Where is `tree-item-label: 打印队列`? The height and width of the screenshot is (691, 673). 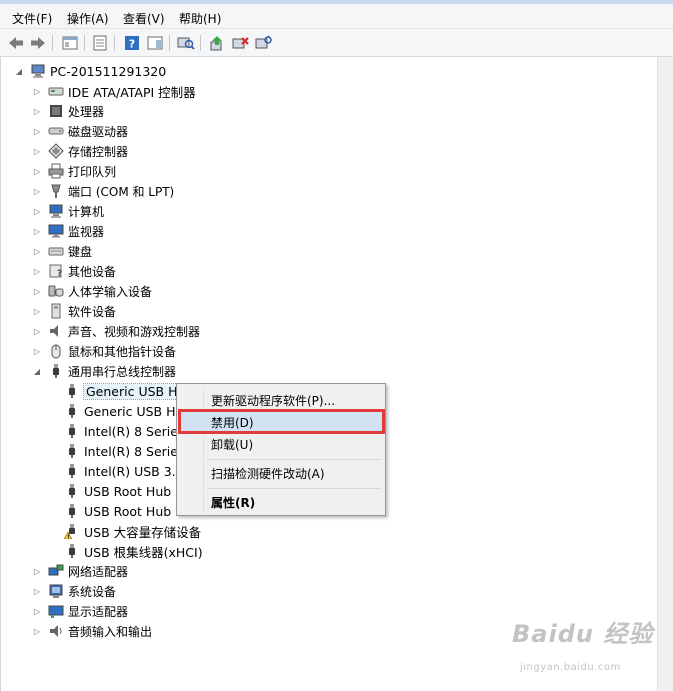 tree-item-label: 打印队列 is located at coordinates (92, 171).